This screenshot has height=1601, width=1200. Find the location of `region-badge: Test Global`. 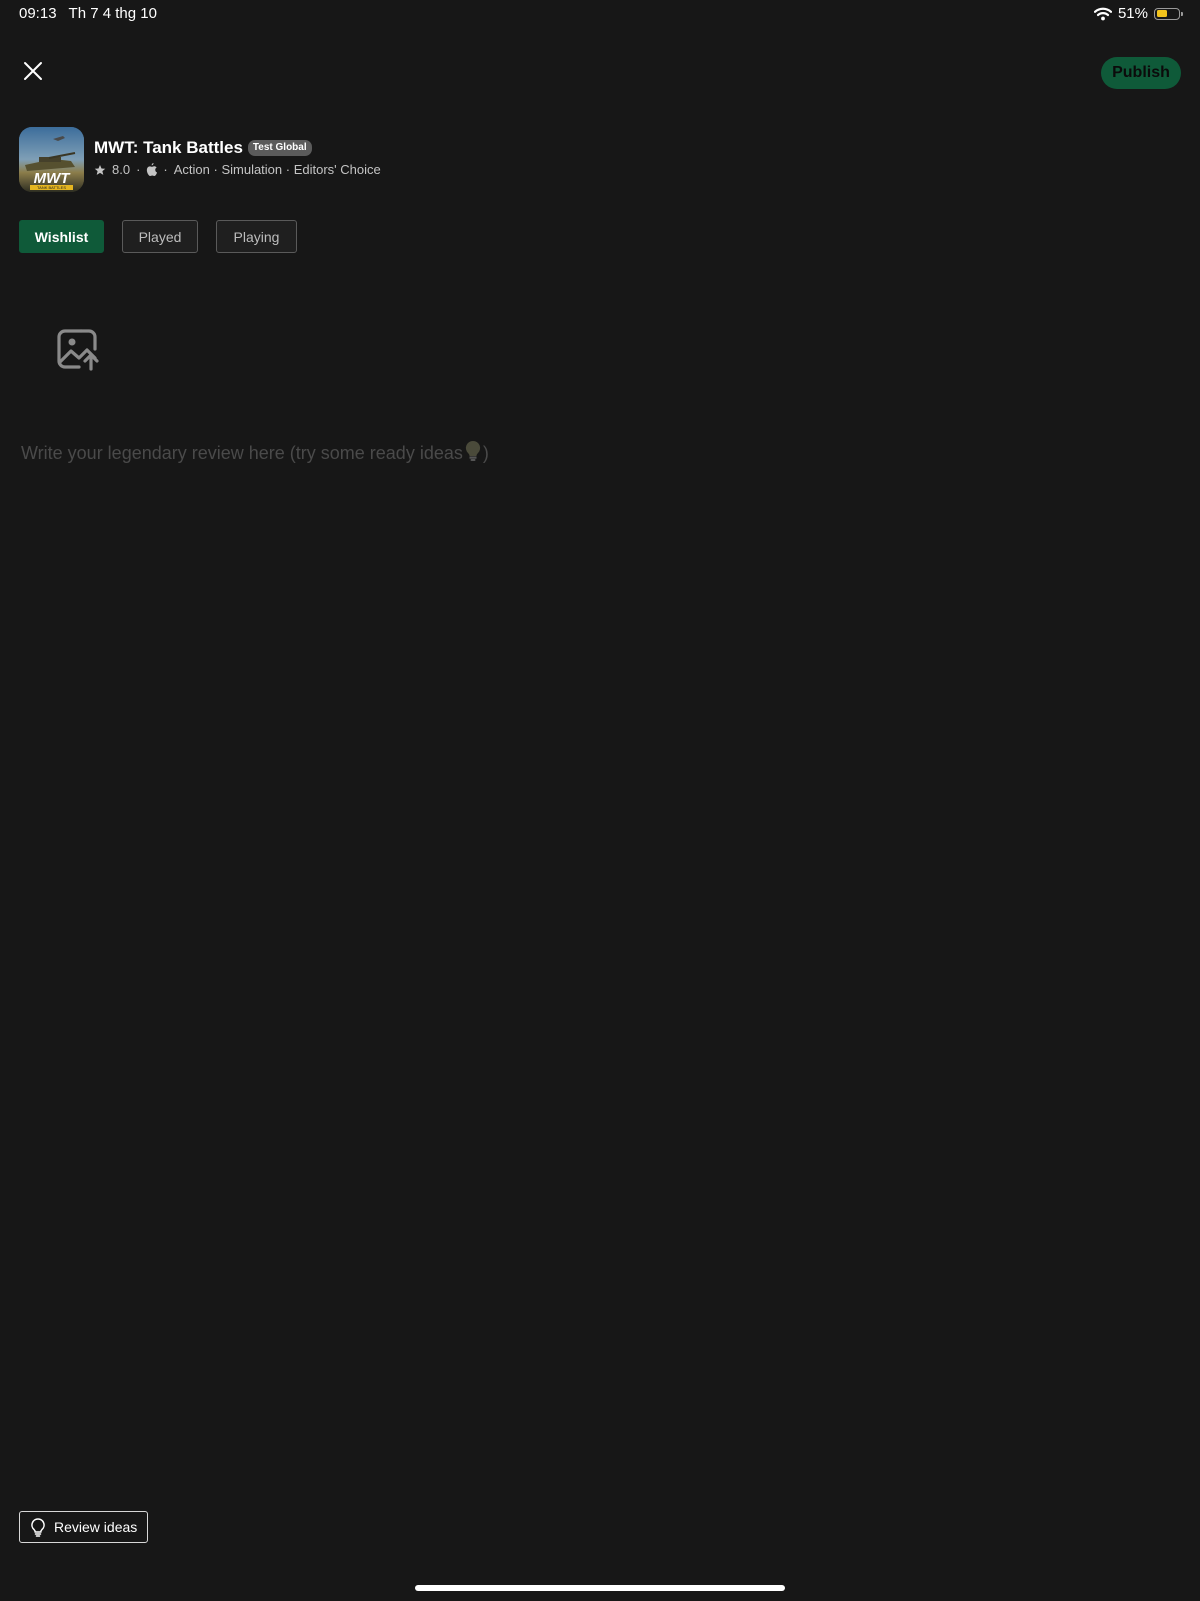

region-badge: Test Global is located at coordinates (279, 148).